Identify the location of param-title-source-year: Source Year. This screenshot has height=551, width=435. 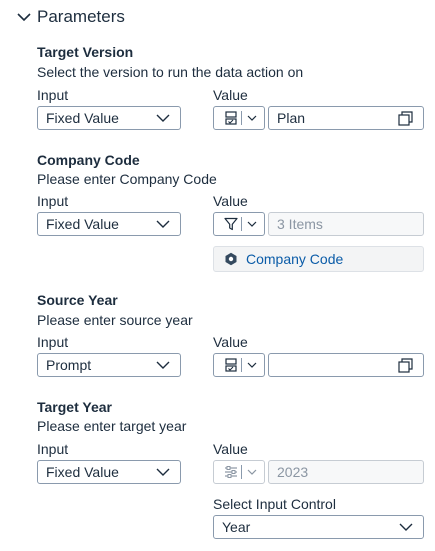
(77, 300).